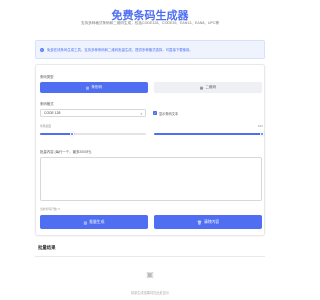 This screenshot has width=320, height=300. What do you see at coordinates (56, 134) in the screenshot?
I see `slider1-fill` at bounding box center [56, 134].